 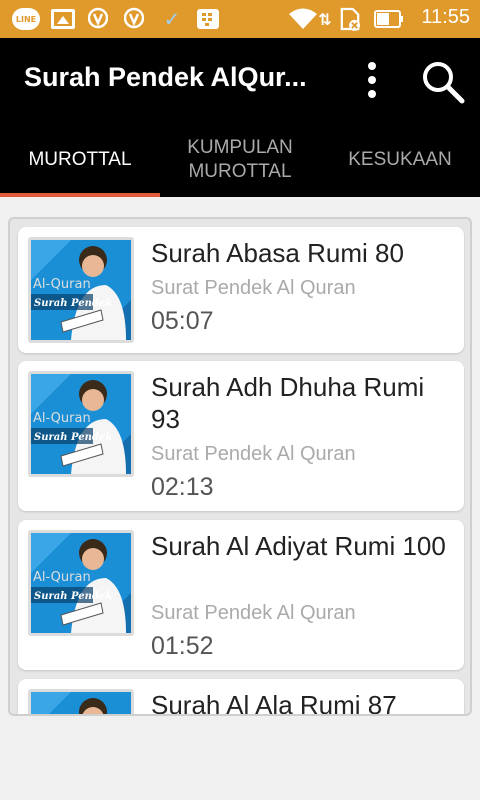 What do you see at coordinates (298, 546) in the screenshot?
I see `item-title: Surah Al Adiyat Rumi 100` at bounding box center [298, 546].